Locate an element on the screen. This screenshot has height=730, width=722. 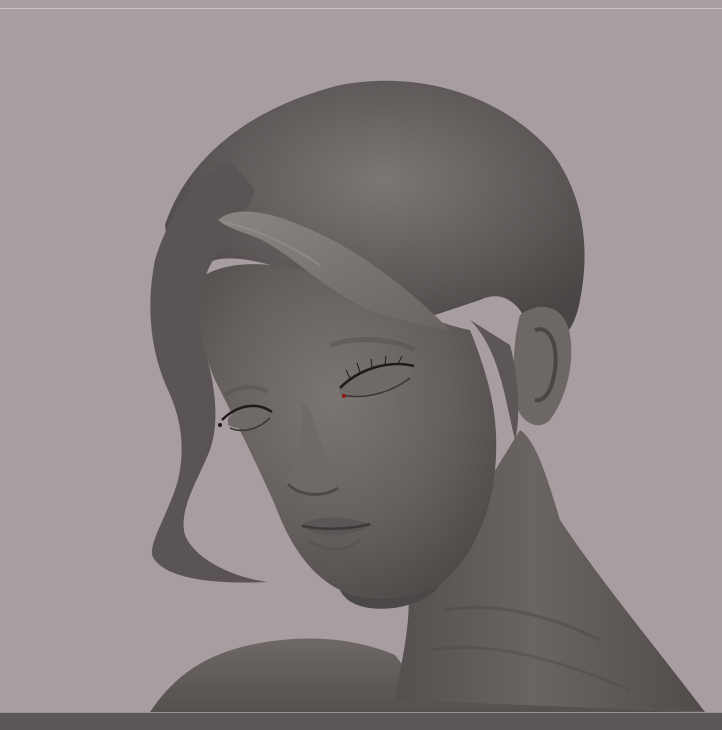
viewport-bottom-bar is located at coordinates (361, 721).